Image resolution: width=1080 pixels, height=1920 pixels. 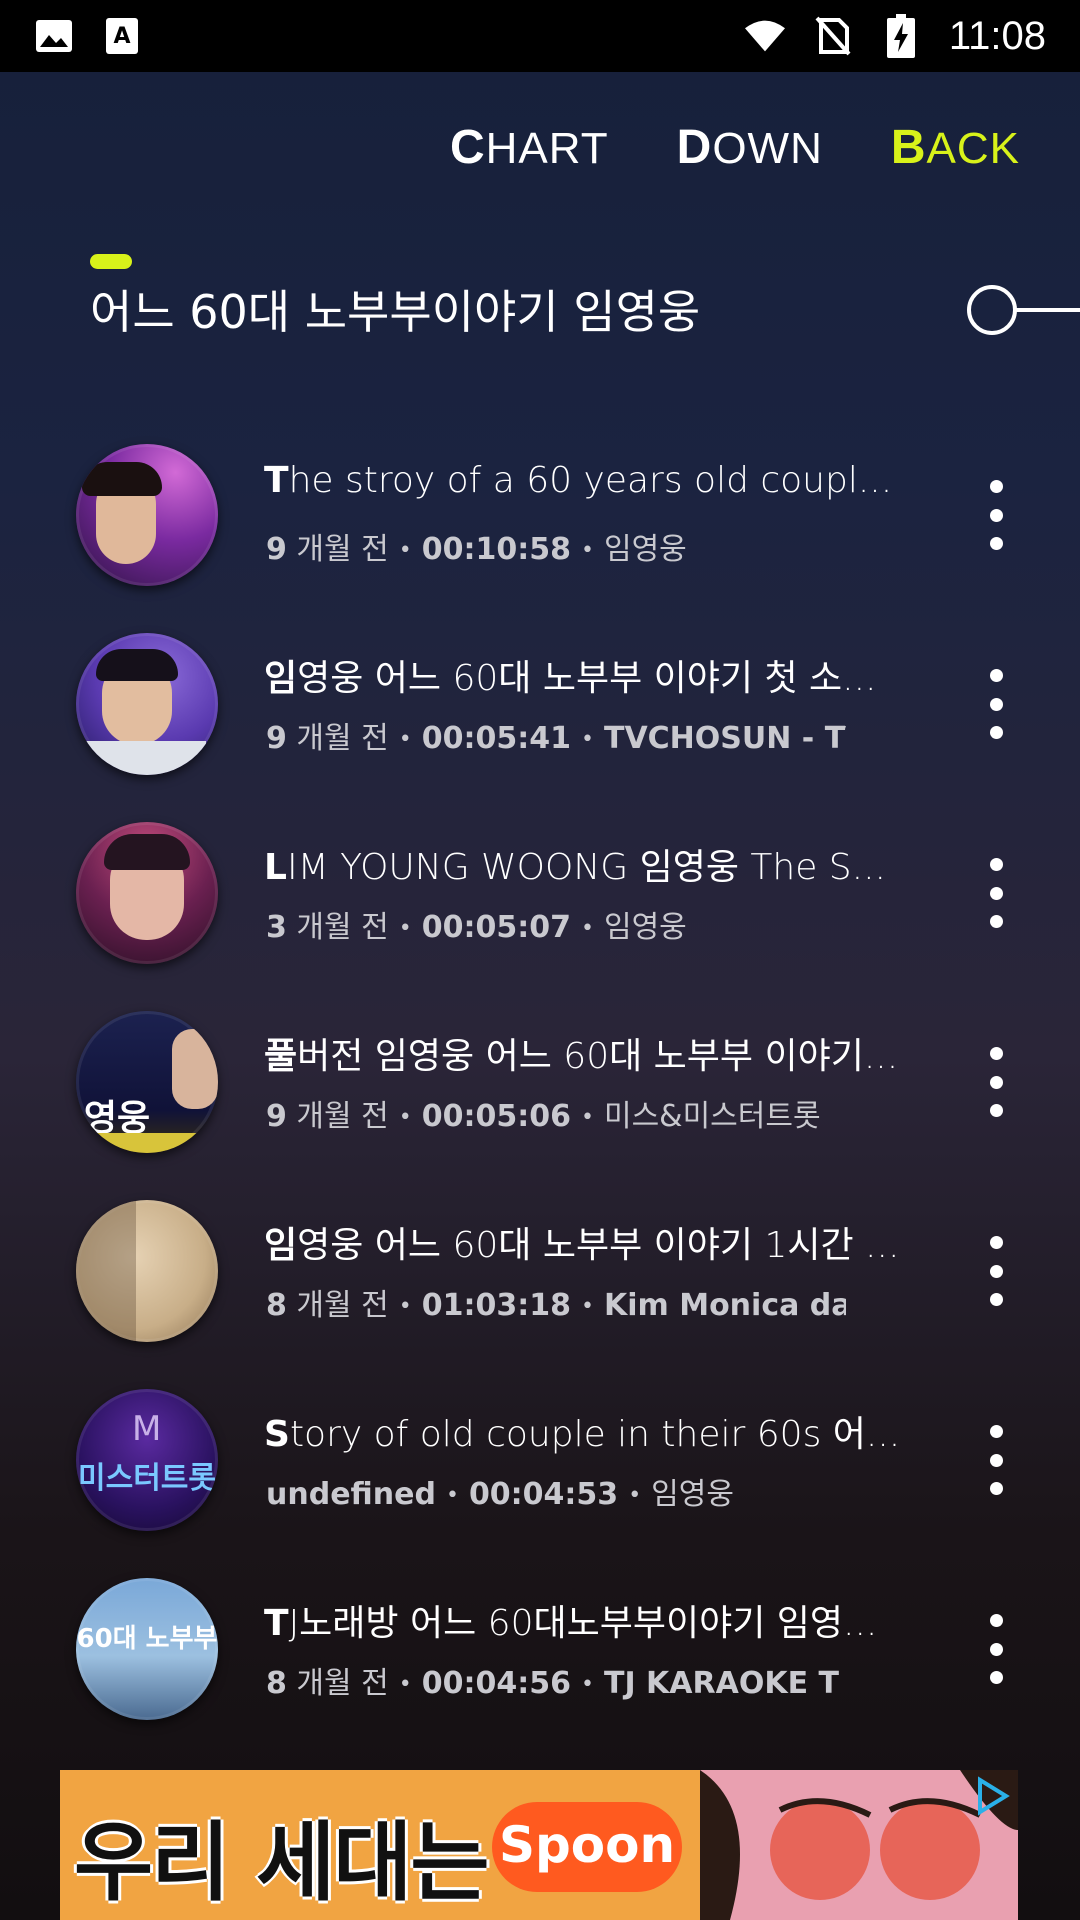 What do you see at coordinates (552, 1683) in the screenshot?
I see `song-meta: 8 개월 전 • 00:04:56 • TJ KARAOKE T` at bounding box center [552, 1683].